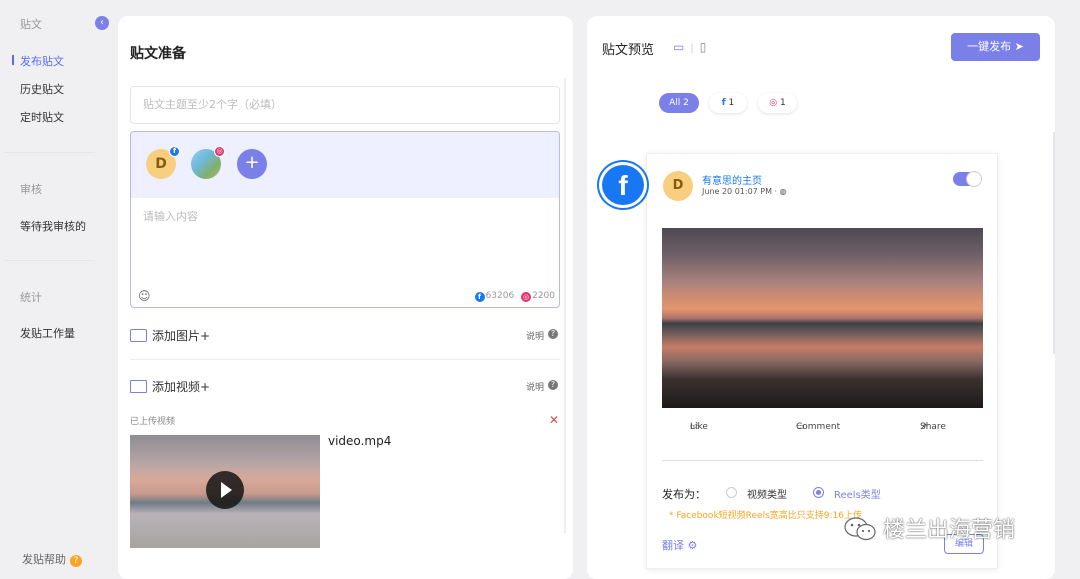 The width and height of the screenshot is (1080, 579). What do you see at coordinates (31, 24) in the screenshot?
I see `nav-section-posts: 贴文` at bounding box center [31, 24].